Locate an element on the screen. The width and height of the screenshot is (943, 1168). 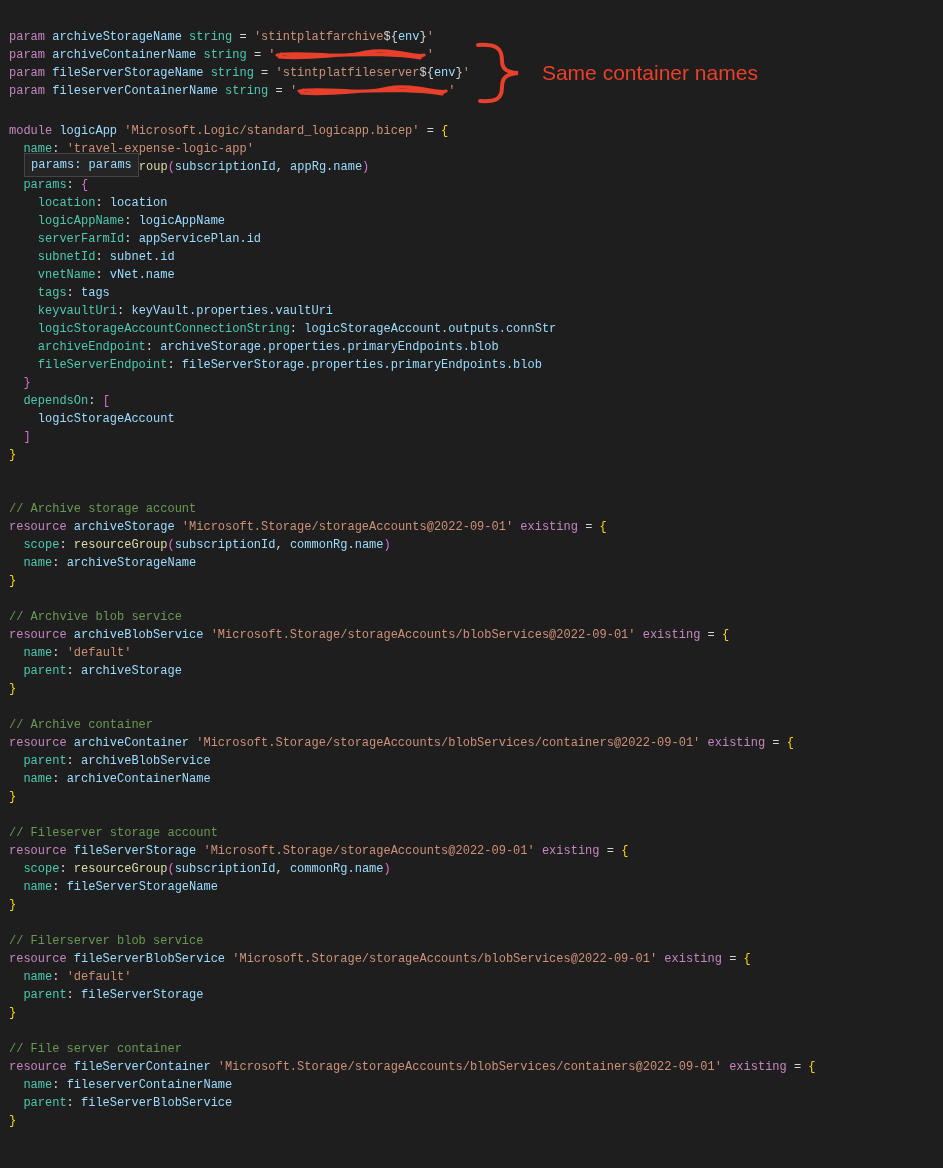
code-line: parent: archiveBlobService is located at coordinates (117, 761).